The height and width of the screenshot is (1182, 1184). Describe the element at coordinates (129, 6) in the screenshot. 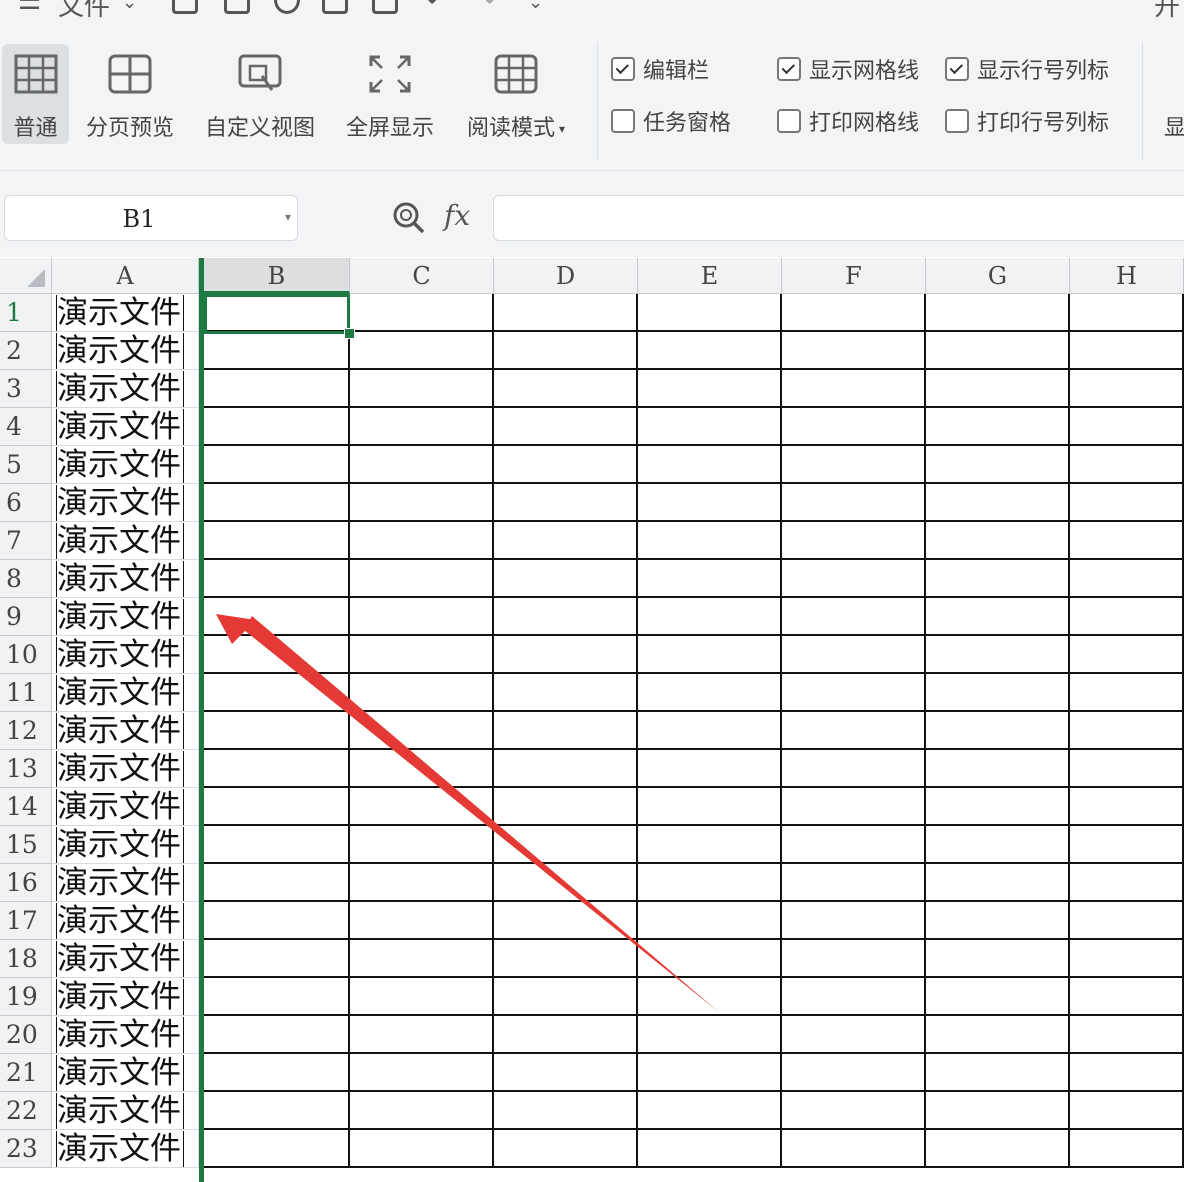

I see `chevron-down-icon: ⌄` at that location.